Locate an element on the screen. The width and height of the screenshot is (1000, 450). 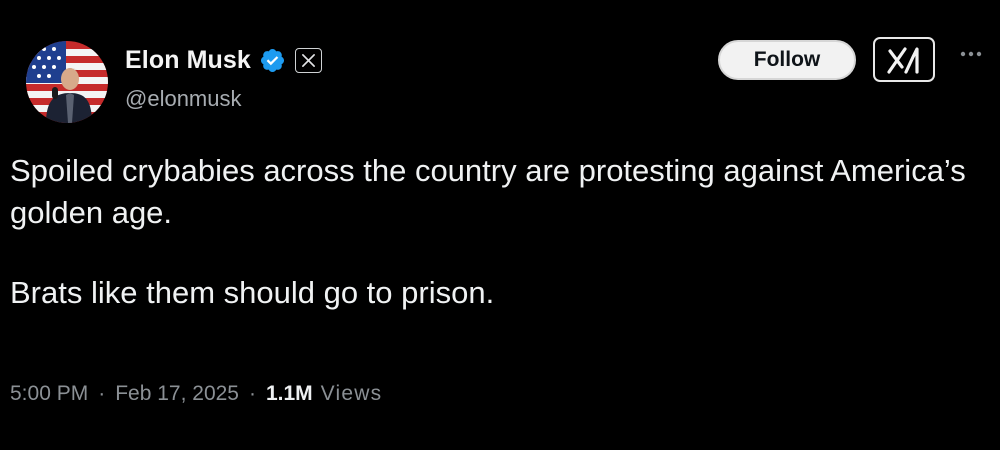
author-avatar is located at coordinates (67, 82).